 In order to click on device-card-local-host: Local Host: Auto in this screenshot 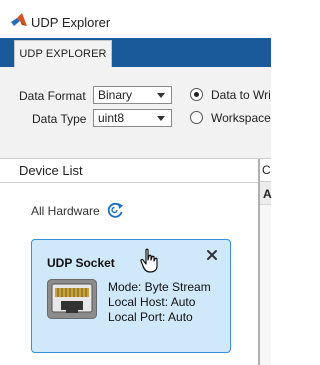, I will do `click(152, 302)`.